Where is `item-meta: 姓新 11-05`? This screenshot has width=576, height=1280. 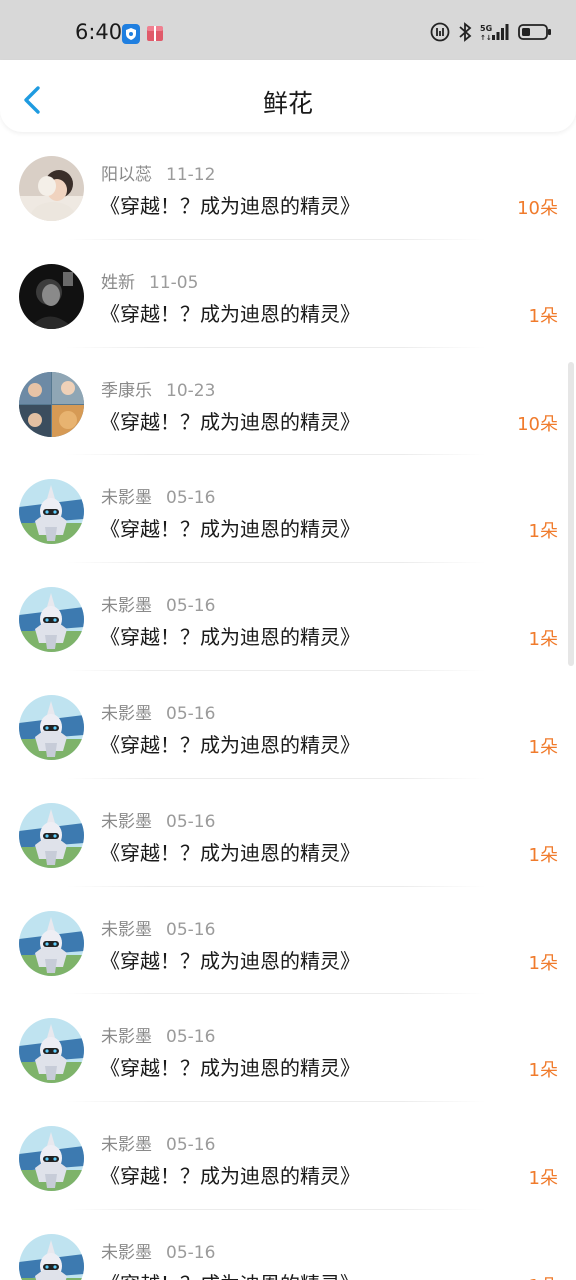
item-meta: 姓新 11-05 is located at coordinates (149, 280).